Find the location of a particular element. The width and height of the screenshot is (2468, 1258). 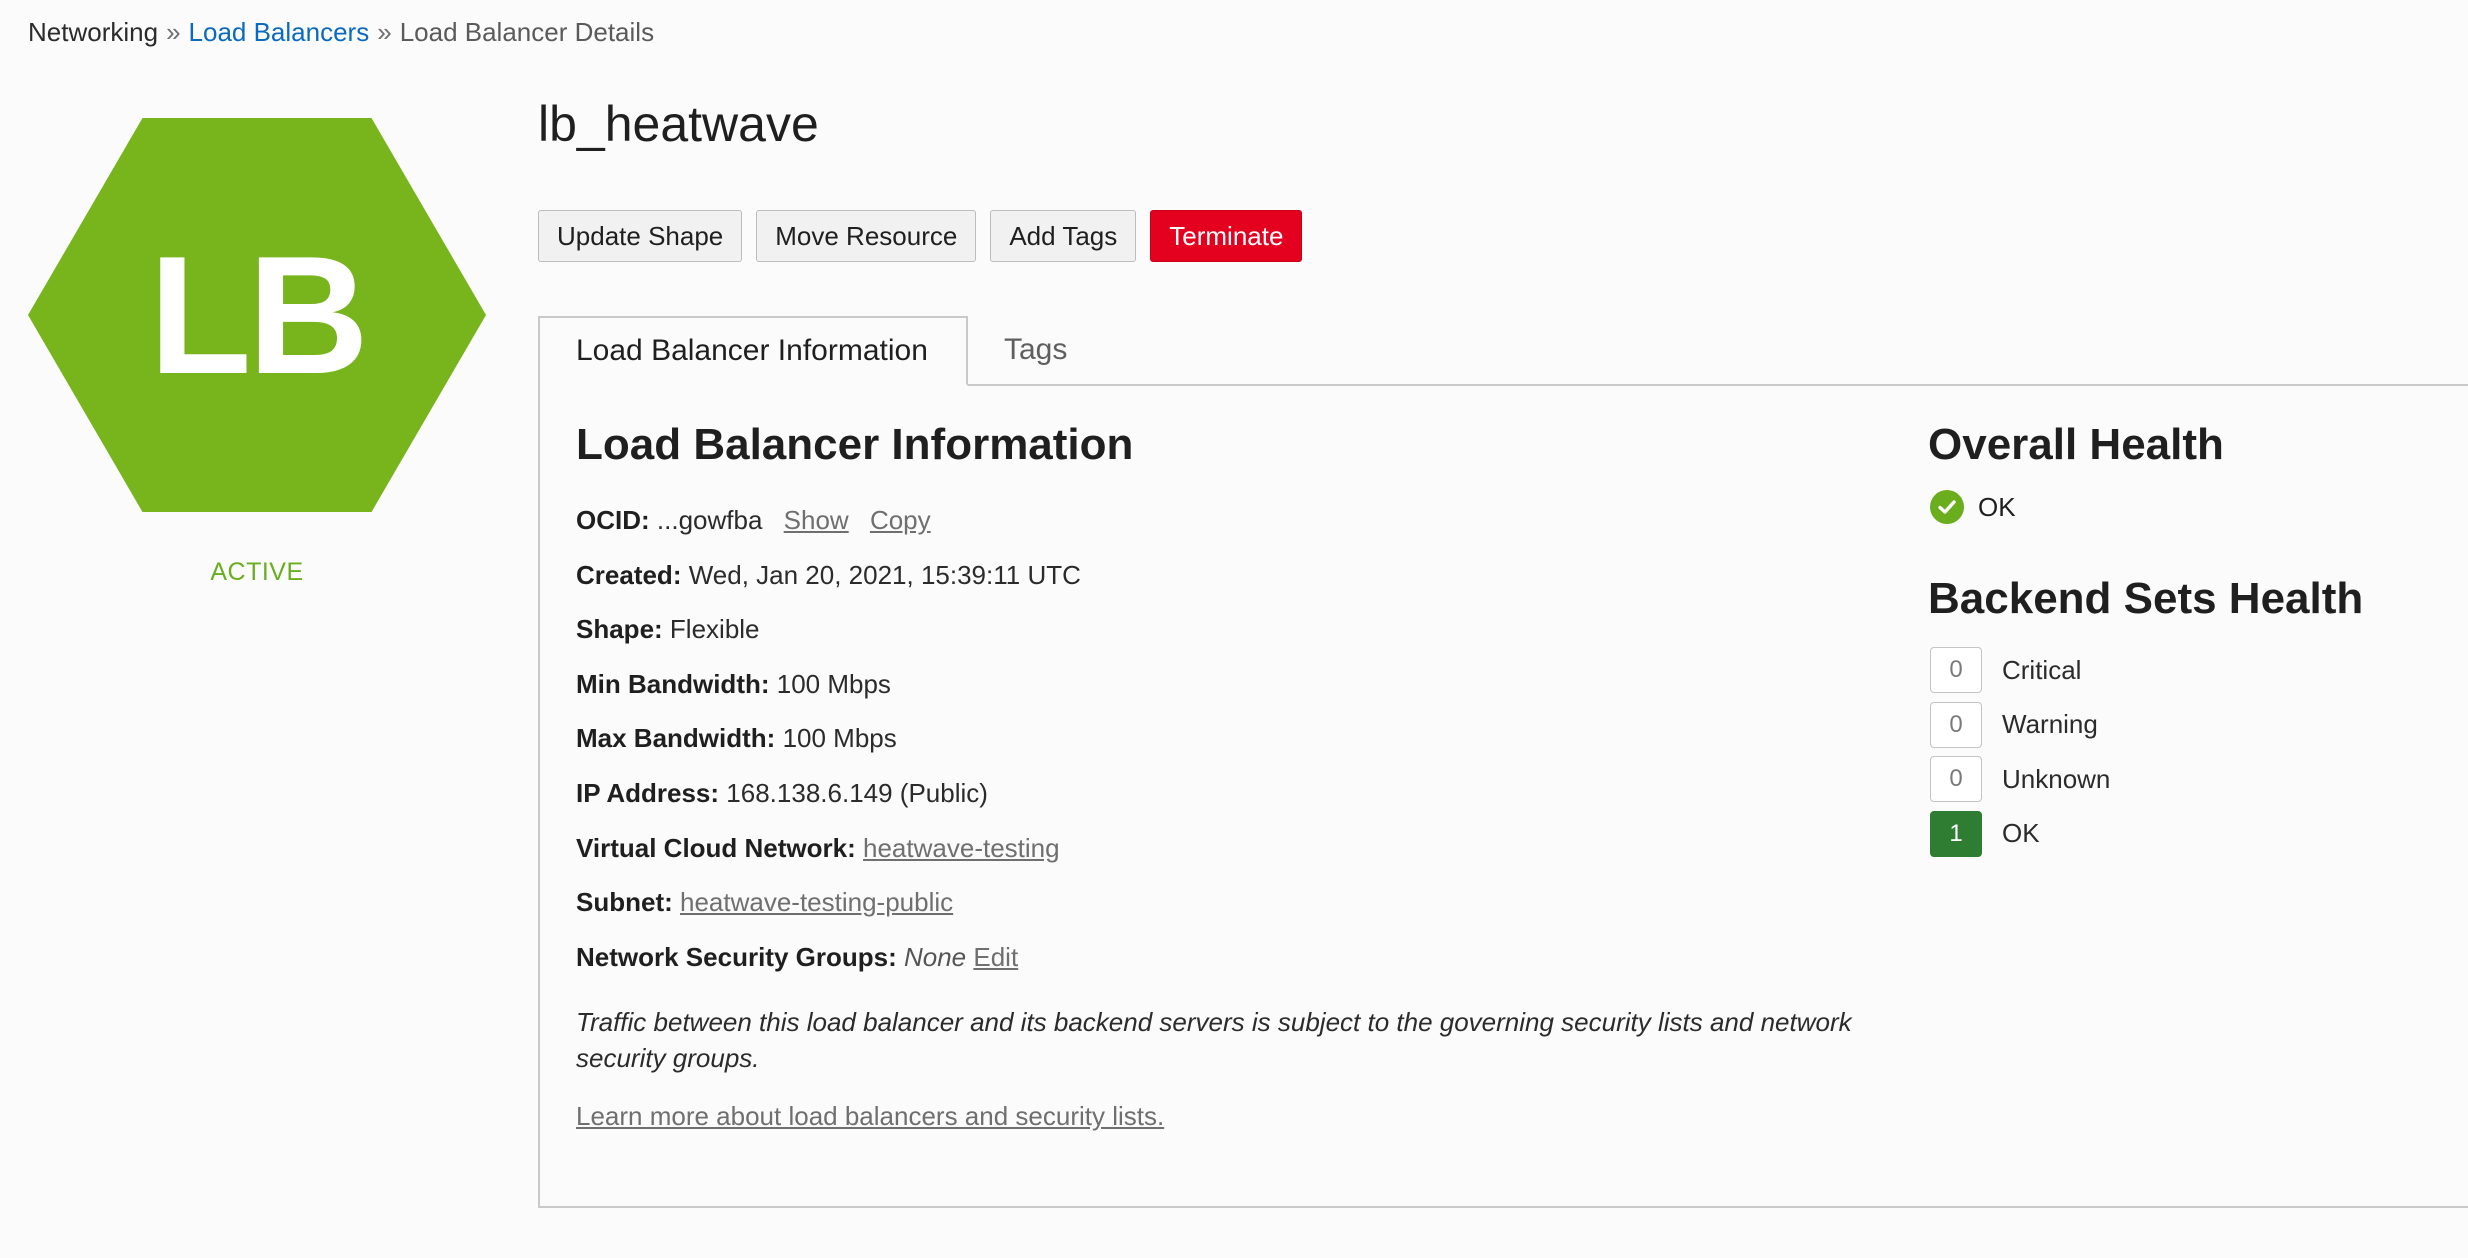

created-value: Wed, Jan 20, 2021, 15:39:11 UTC is located at coordinates (884, 574).